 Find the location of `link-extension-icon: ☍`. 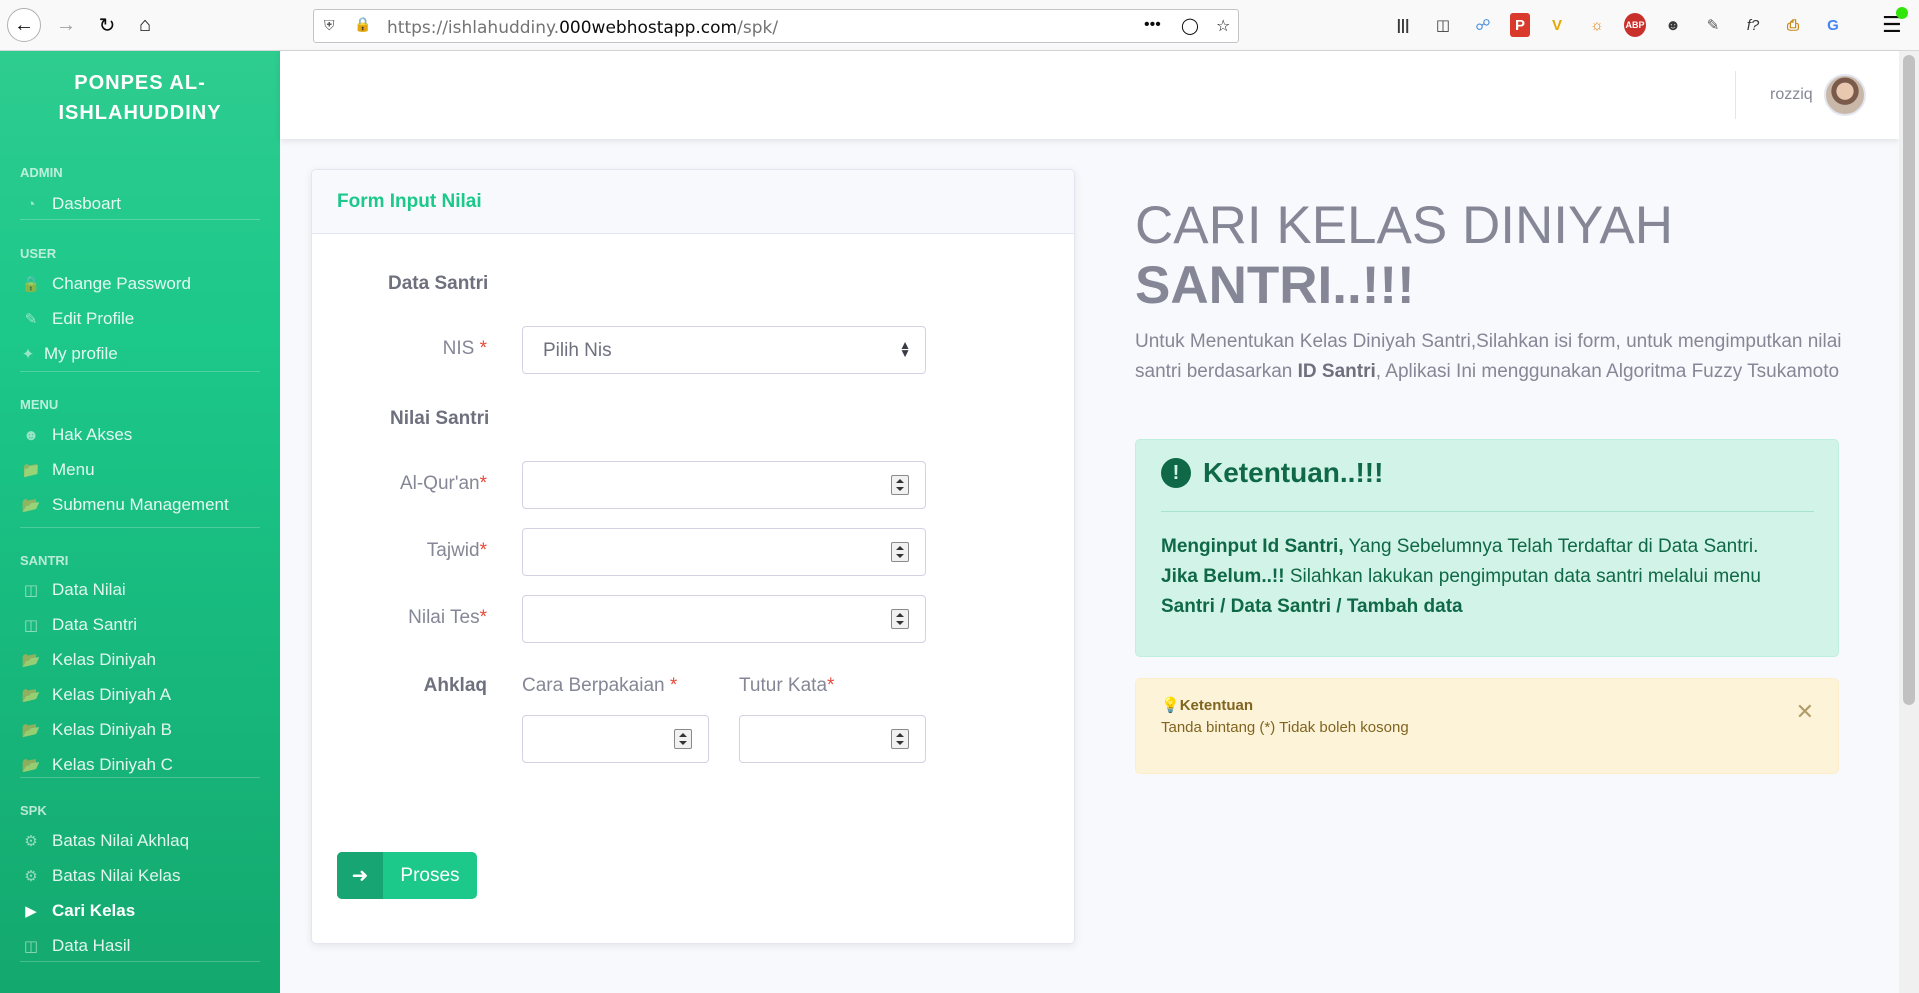

link-extension-icon: ☍ is located at coordinates (1483, 25).